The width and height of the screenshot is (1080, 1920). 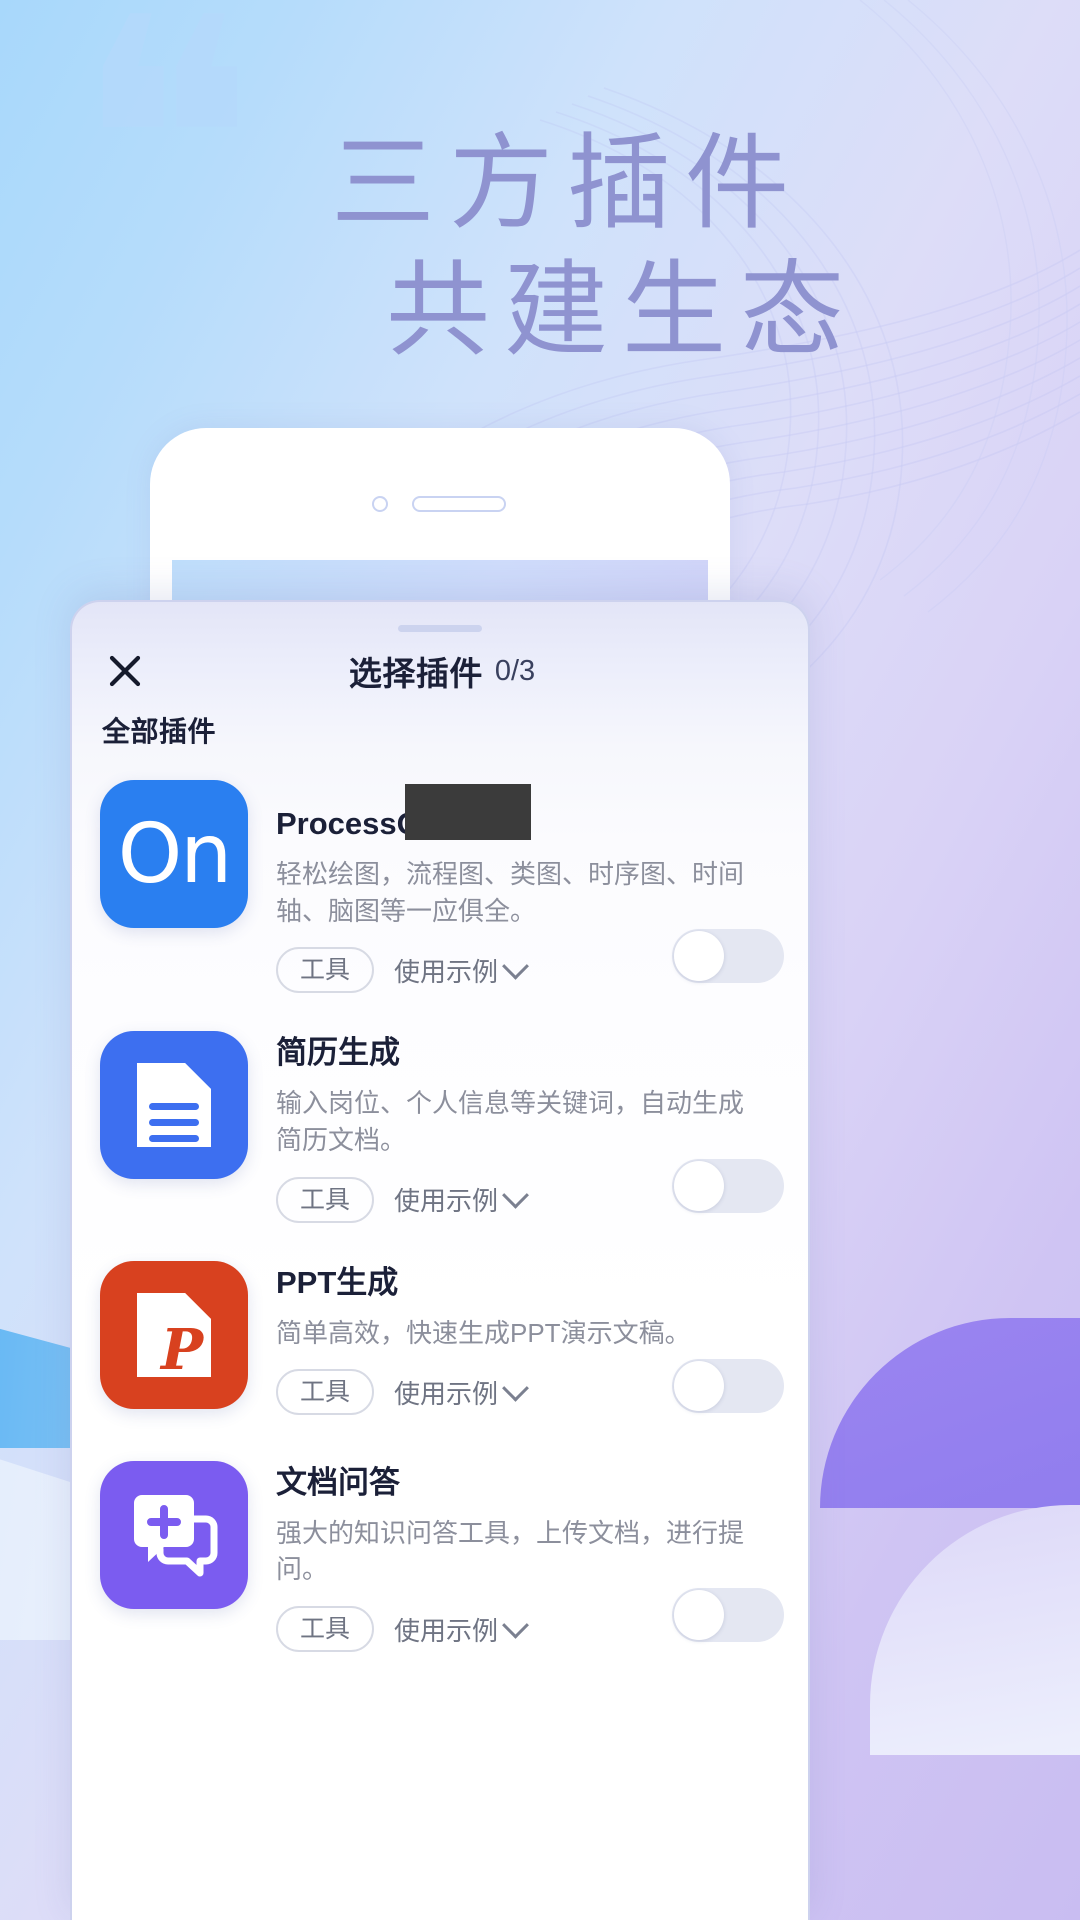 What do you see at coordinates (621, 309) in the screenshot?
I see `banner-line-2: 共建生态` at bounding box center [621, 309].